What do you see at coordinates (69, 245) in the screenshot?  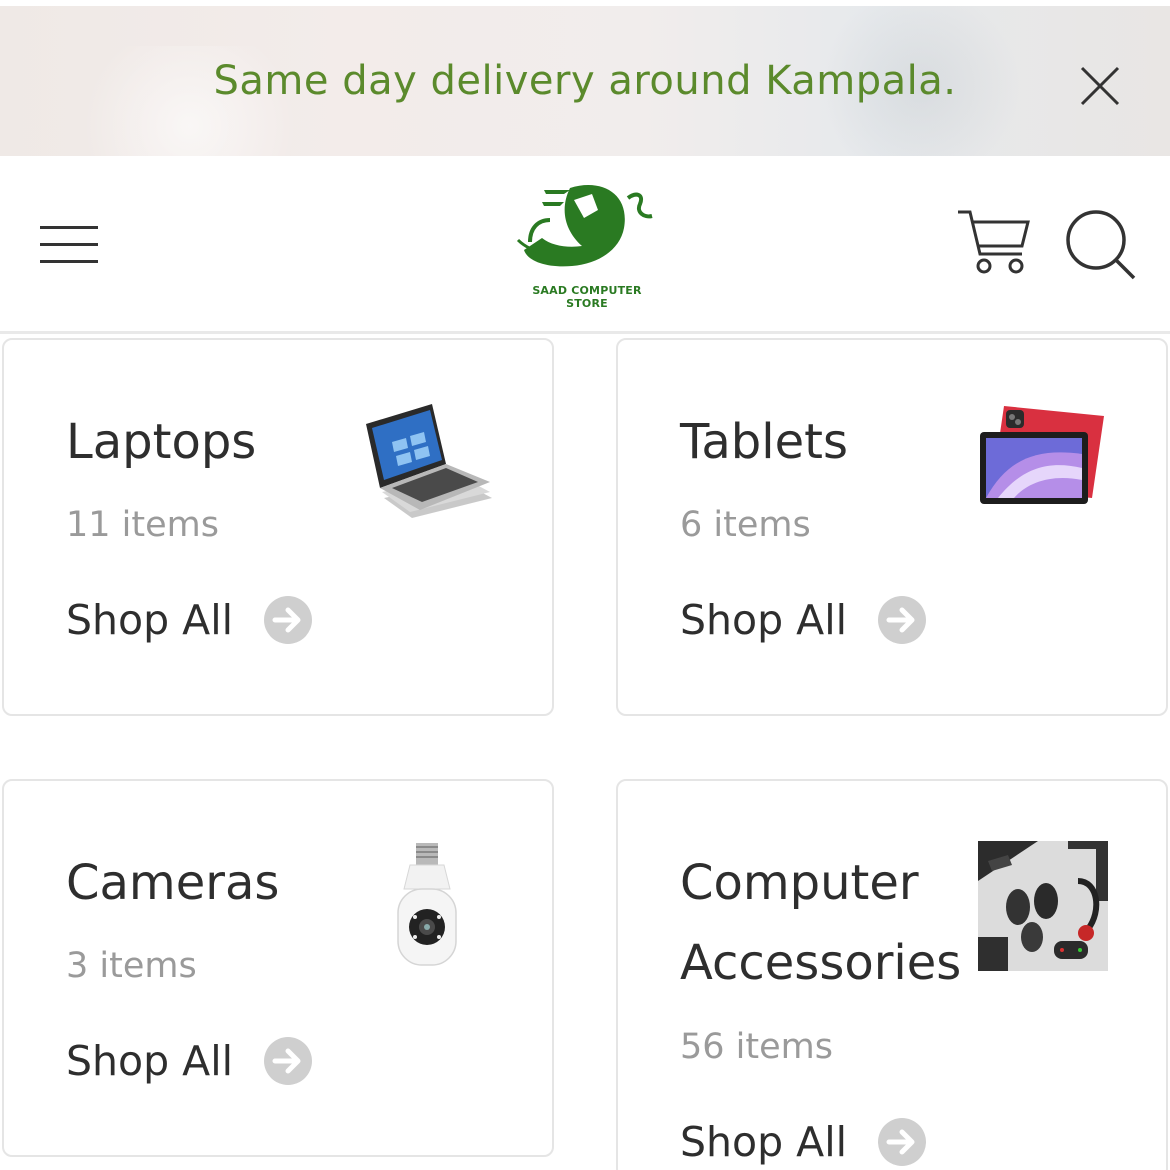 I see `menu-icon` at bounding box center [69, 245].